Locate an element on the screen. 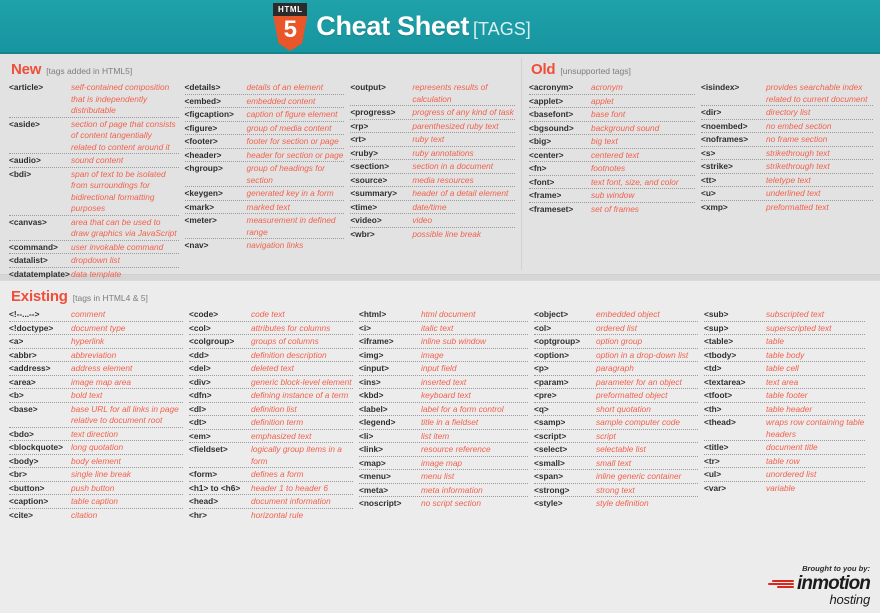 The width and height of the screenshot is (880, 613). tag-description: deleted text is located at coordinates (272, 368).